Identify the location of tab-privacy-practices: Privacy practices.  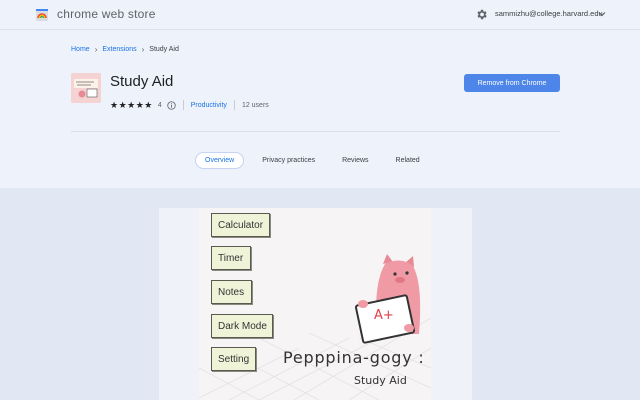
(288, 160).